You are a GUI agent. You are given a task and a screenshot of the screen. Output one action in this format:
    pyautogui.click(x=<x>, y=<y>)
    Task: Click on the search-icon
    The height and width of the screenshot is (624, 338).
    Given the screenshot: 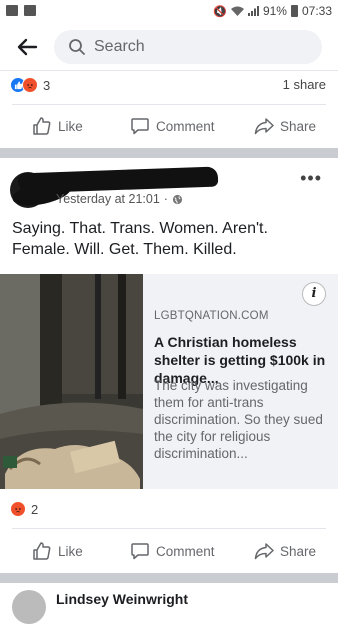 What is the action you would take?
    pyautogui.click(x=77, y=47)
    